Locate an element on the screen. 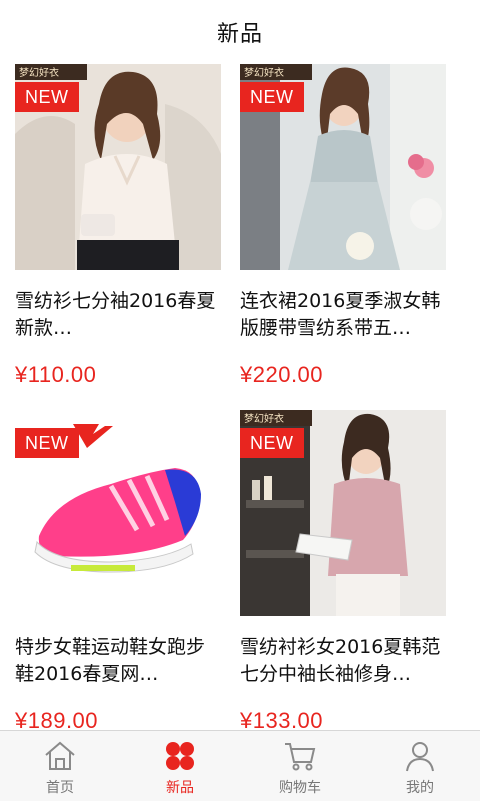 Image resolution: width=480 pixels, height=801 pixels. top-bar: 新品 is located at coordinates (240, 32).